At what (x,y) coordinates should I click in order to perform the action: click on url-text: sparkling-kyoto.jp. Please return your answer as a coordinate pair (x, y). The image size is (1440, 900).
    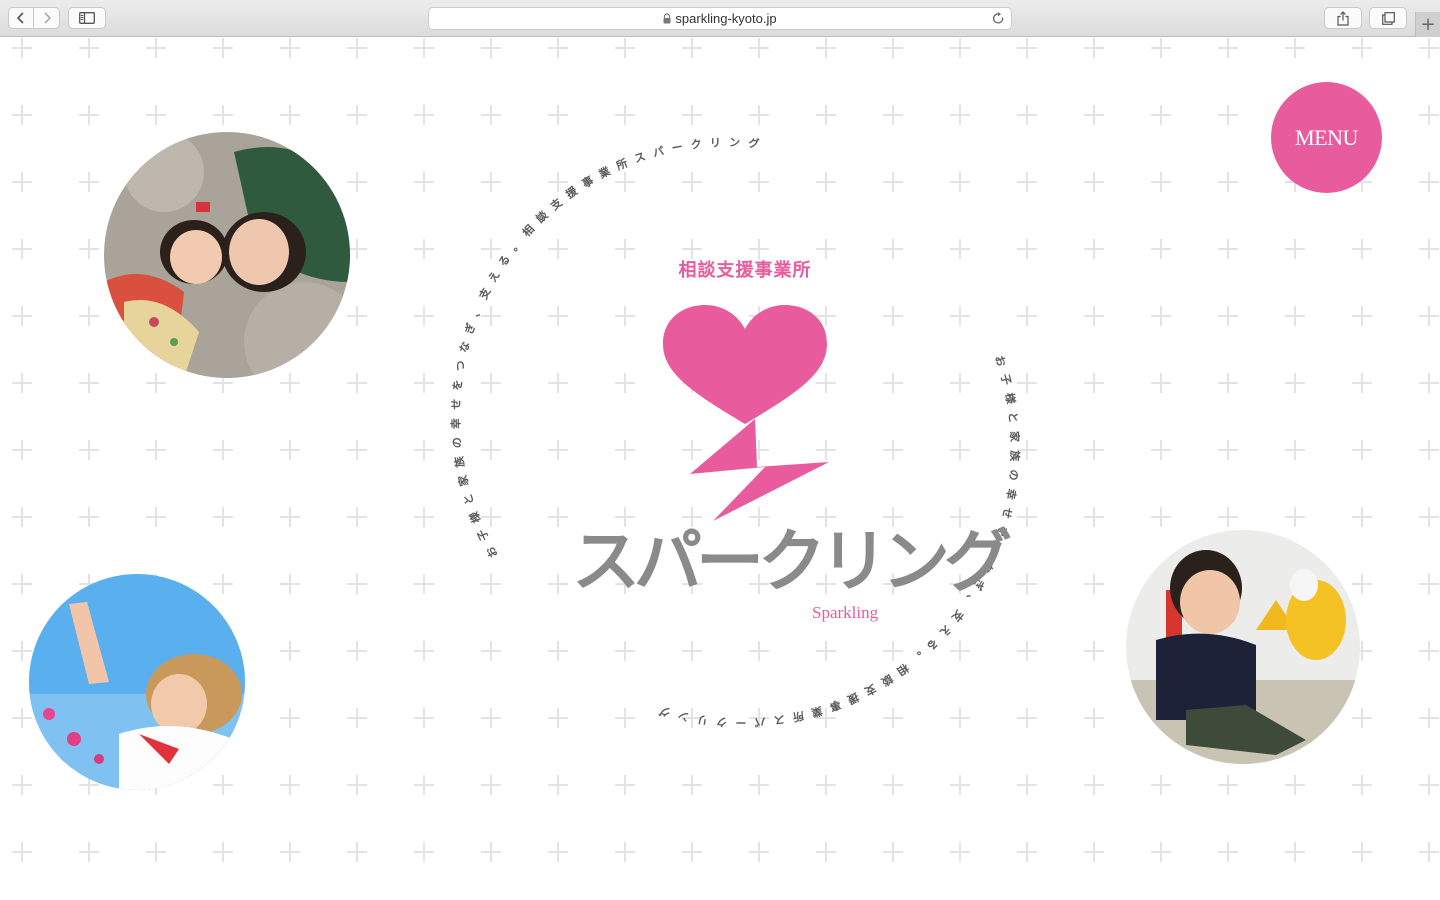
    Looking at the image, I should click on (726, 18).